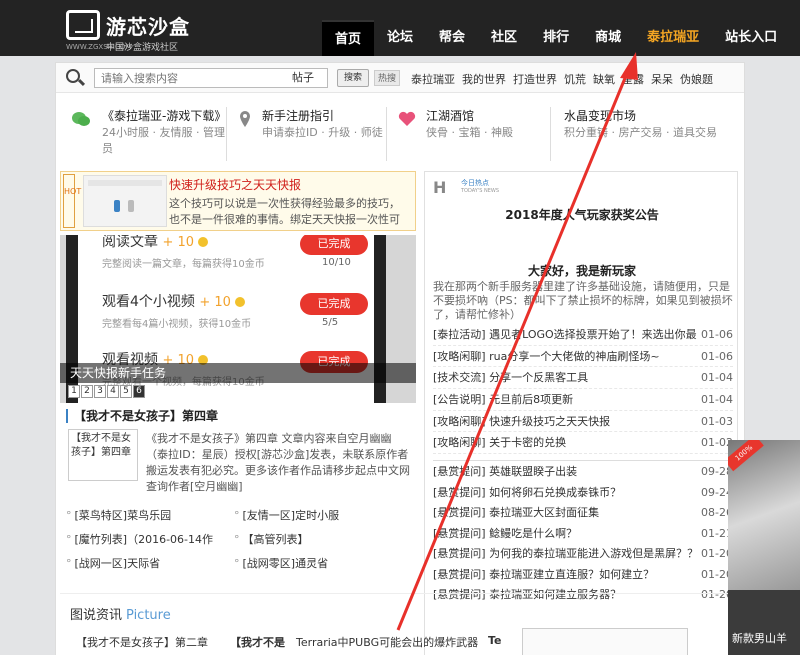  I want to click on location-pin-icon, so click(245, 119).